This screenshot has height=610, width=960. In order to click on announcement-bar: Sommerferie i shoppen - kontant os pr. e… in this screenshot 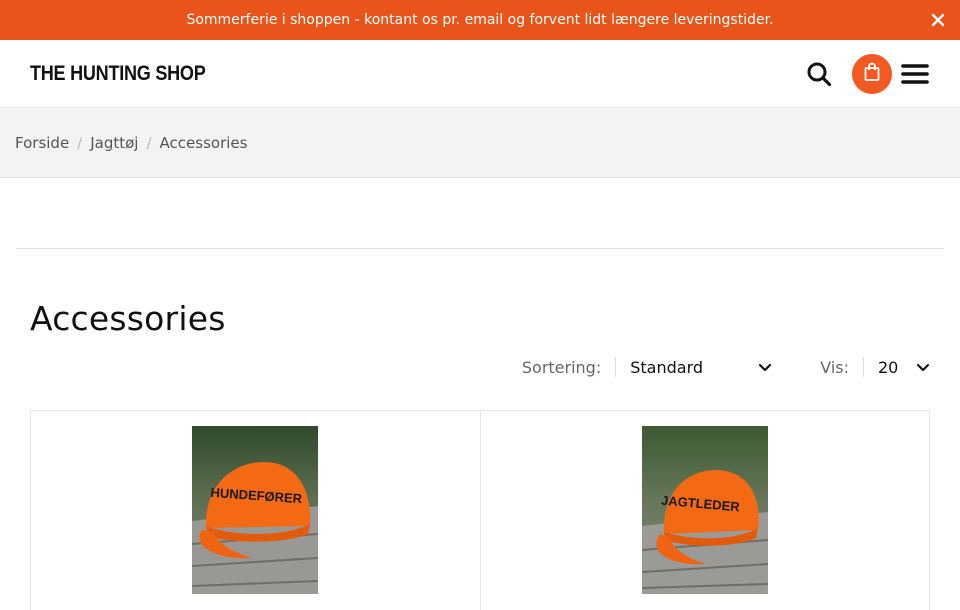, I will do `click(480, 20)`.